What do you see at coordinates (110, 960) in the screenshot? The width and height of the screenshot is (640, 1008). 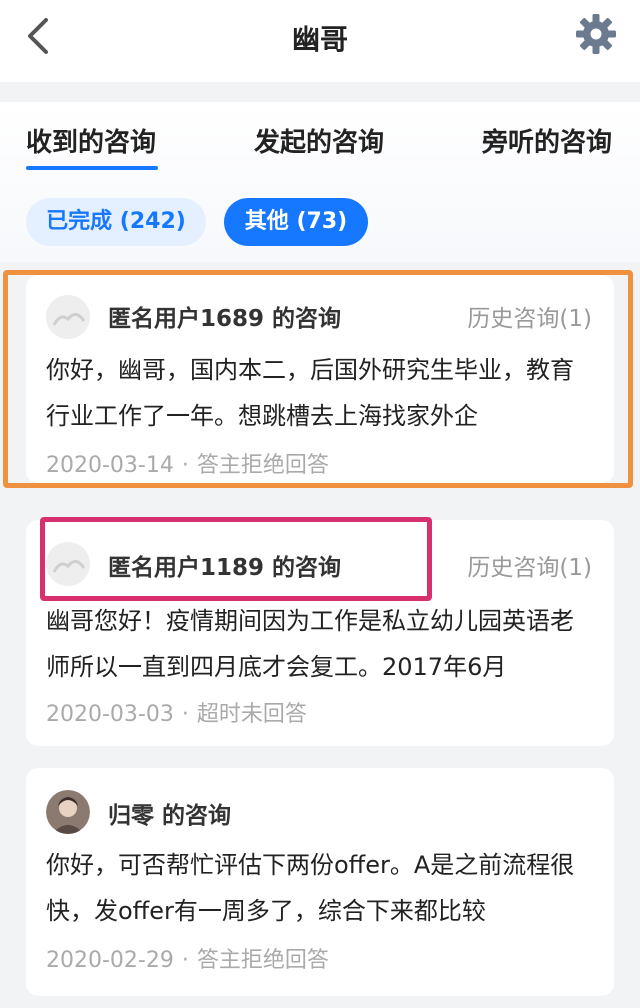 I see `consult-date: 2020-02-29` at bounding box center [110, 960].